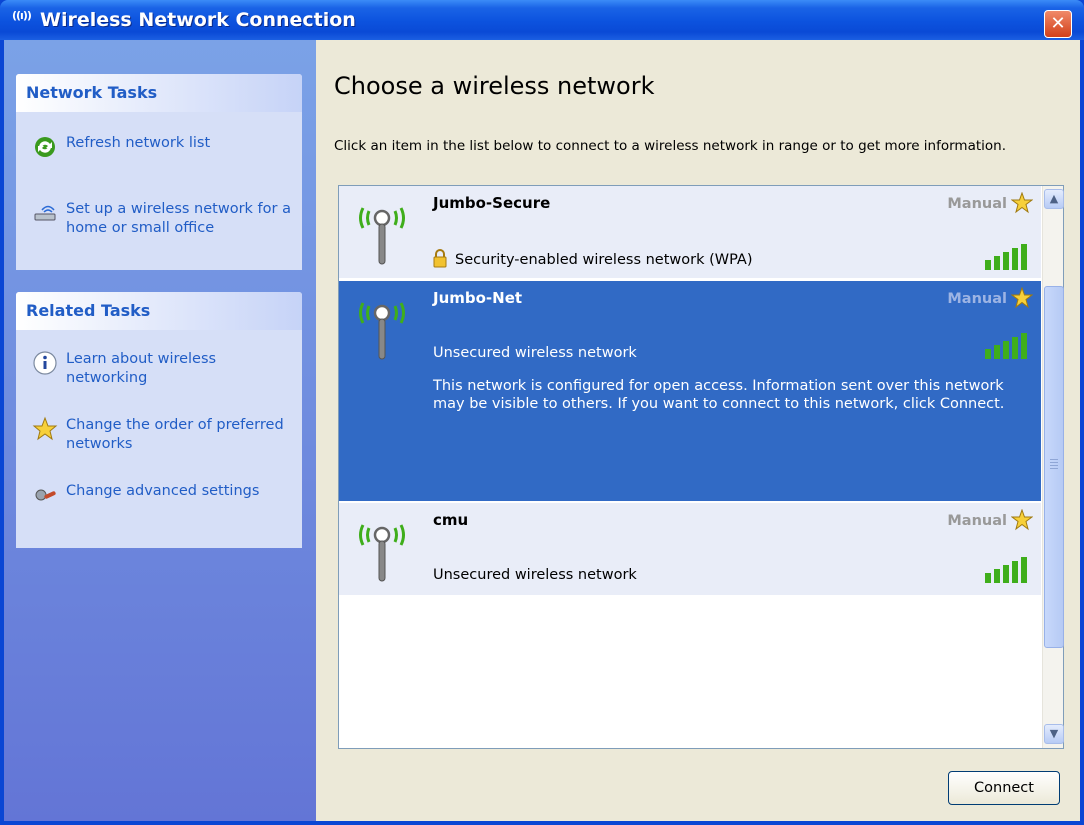 This screenshot has width=1084, height=825. What do you see at coordinates (45, 213) in the screenshot?
I see `wireless-setup-icon` at bounding box center [45, 213].